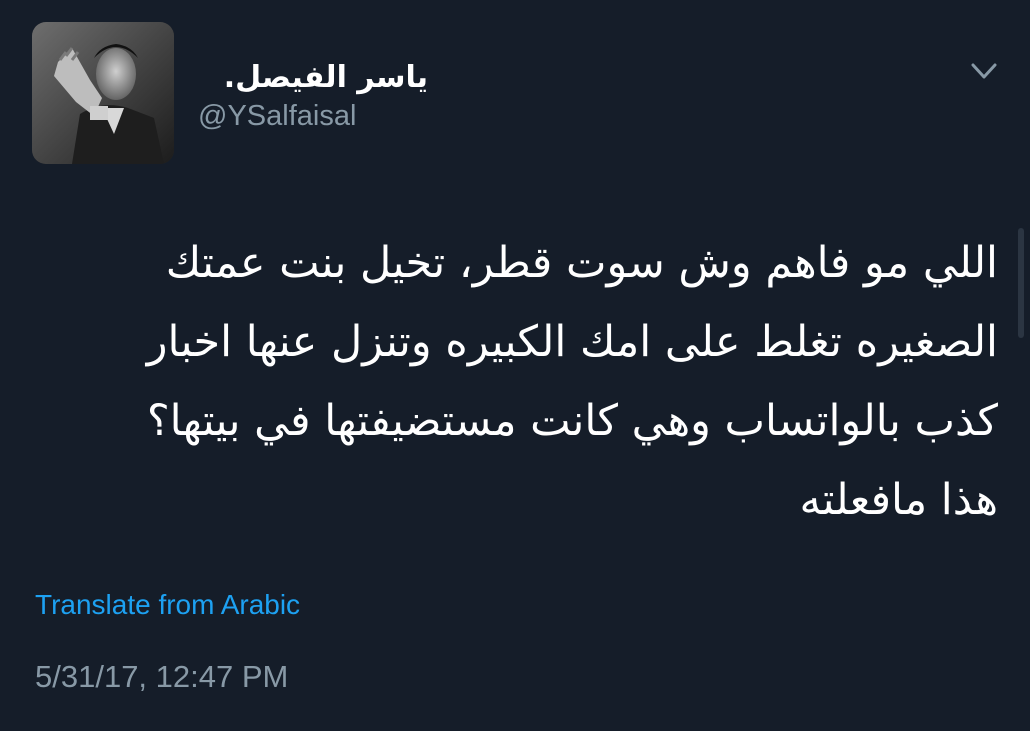 Image resolution: width=1030 pixels, height=731 pixels. Describe the element at coordinates (1021, 283) in the screenshot. I see `scrollbar` at that location.